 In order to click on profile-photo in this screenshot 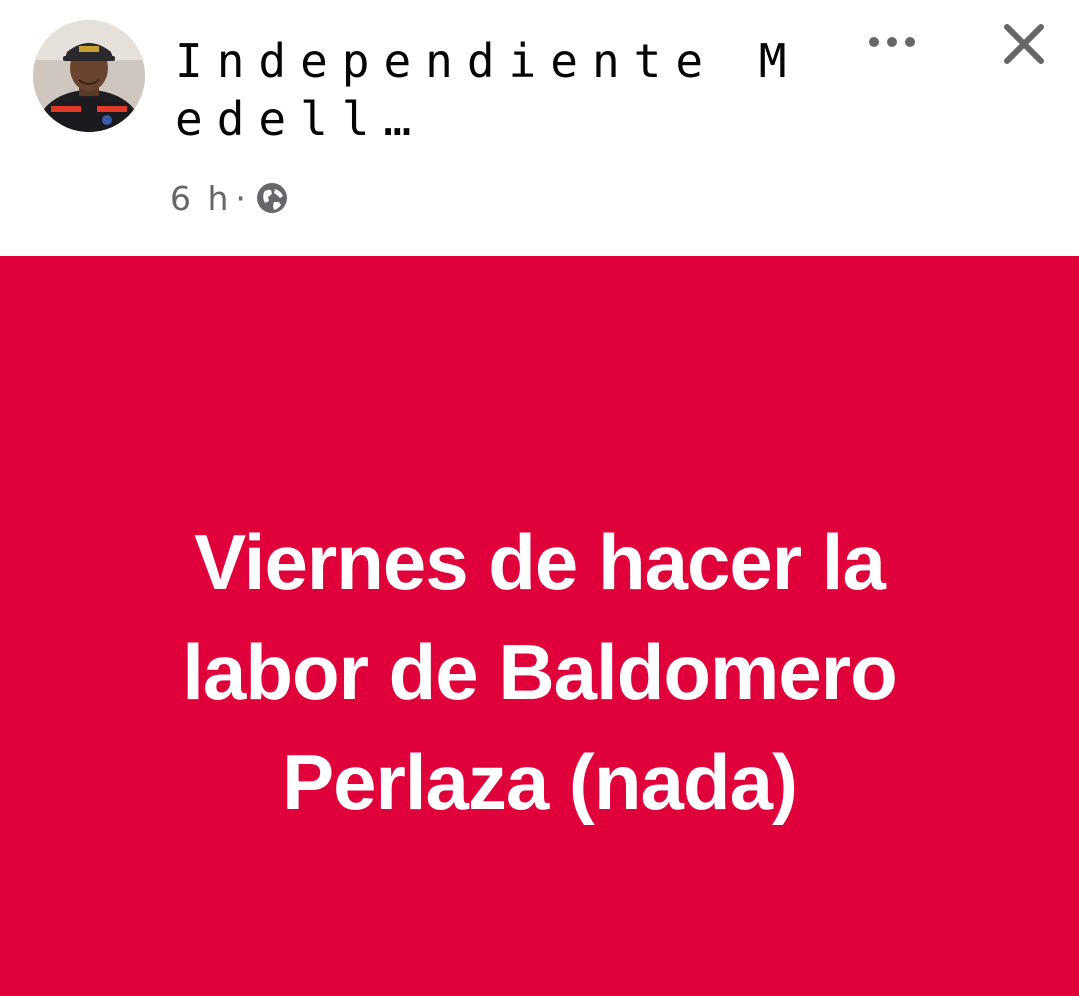, I will do `click(89, 76)`.